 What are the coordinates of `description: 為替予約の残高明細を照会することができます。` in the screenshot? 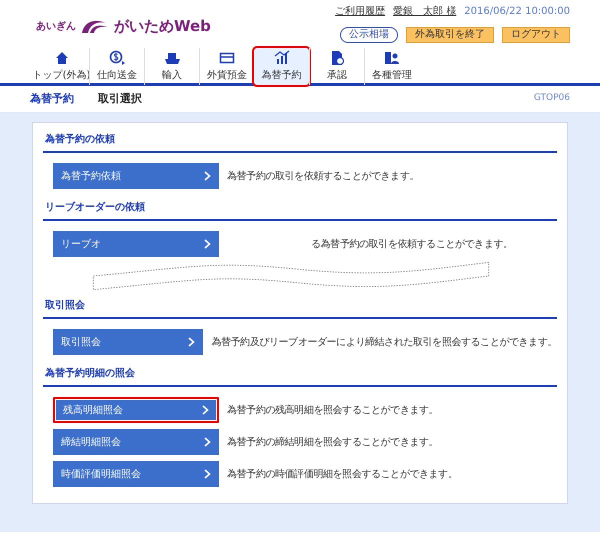 It's located at (332, 411).